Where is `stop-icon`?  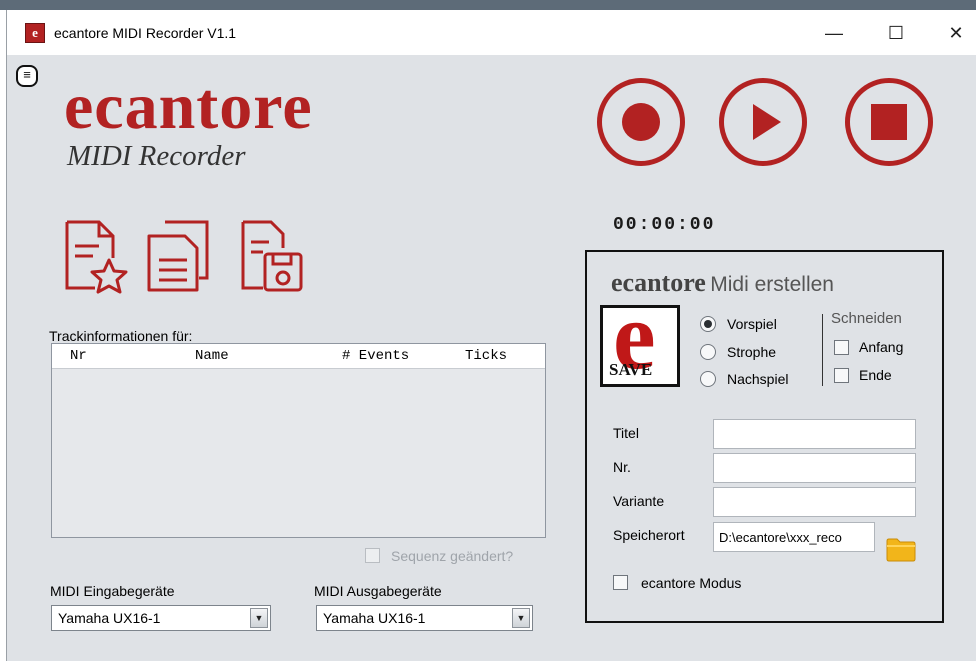
stop-icon is located at coordinates (889, 122).